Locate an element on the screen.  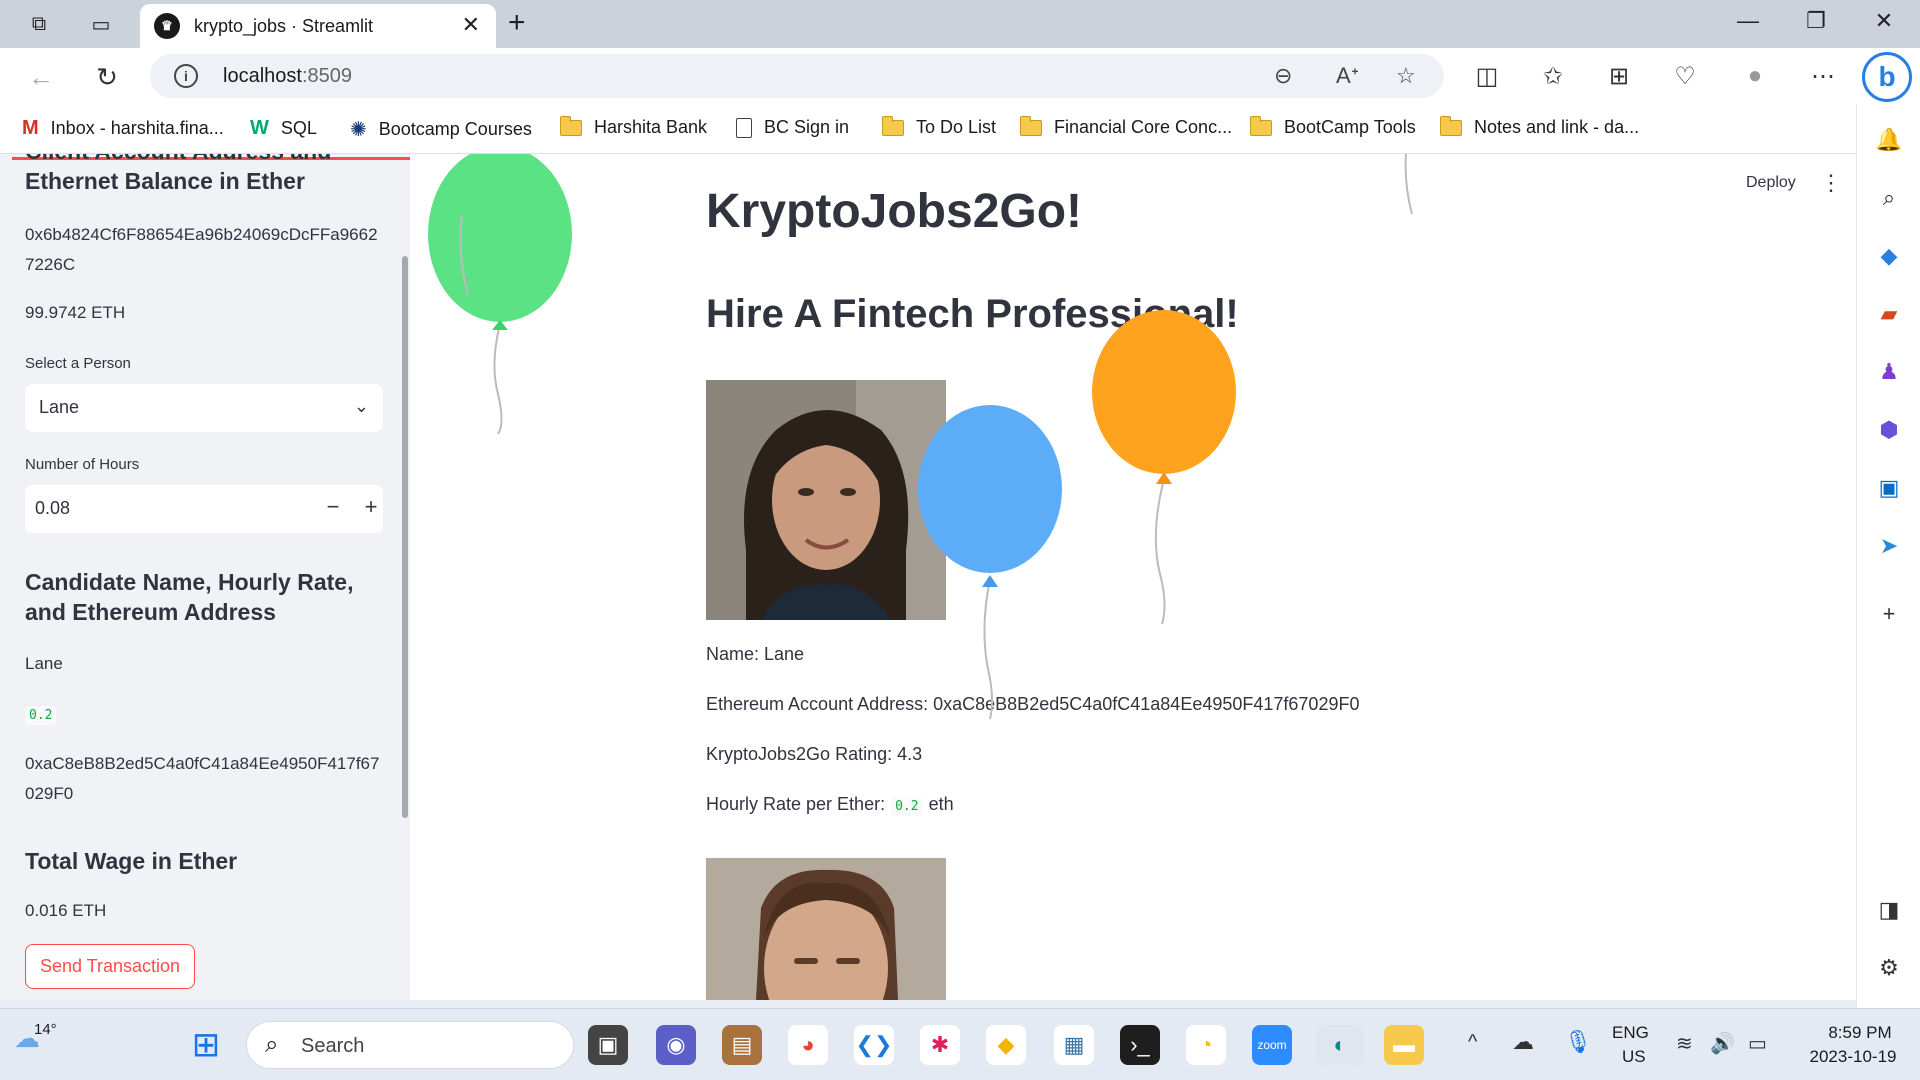
client-balance: 99.9742 ETH is located at coordinates (75, 312).